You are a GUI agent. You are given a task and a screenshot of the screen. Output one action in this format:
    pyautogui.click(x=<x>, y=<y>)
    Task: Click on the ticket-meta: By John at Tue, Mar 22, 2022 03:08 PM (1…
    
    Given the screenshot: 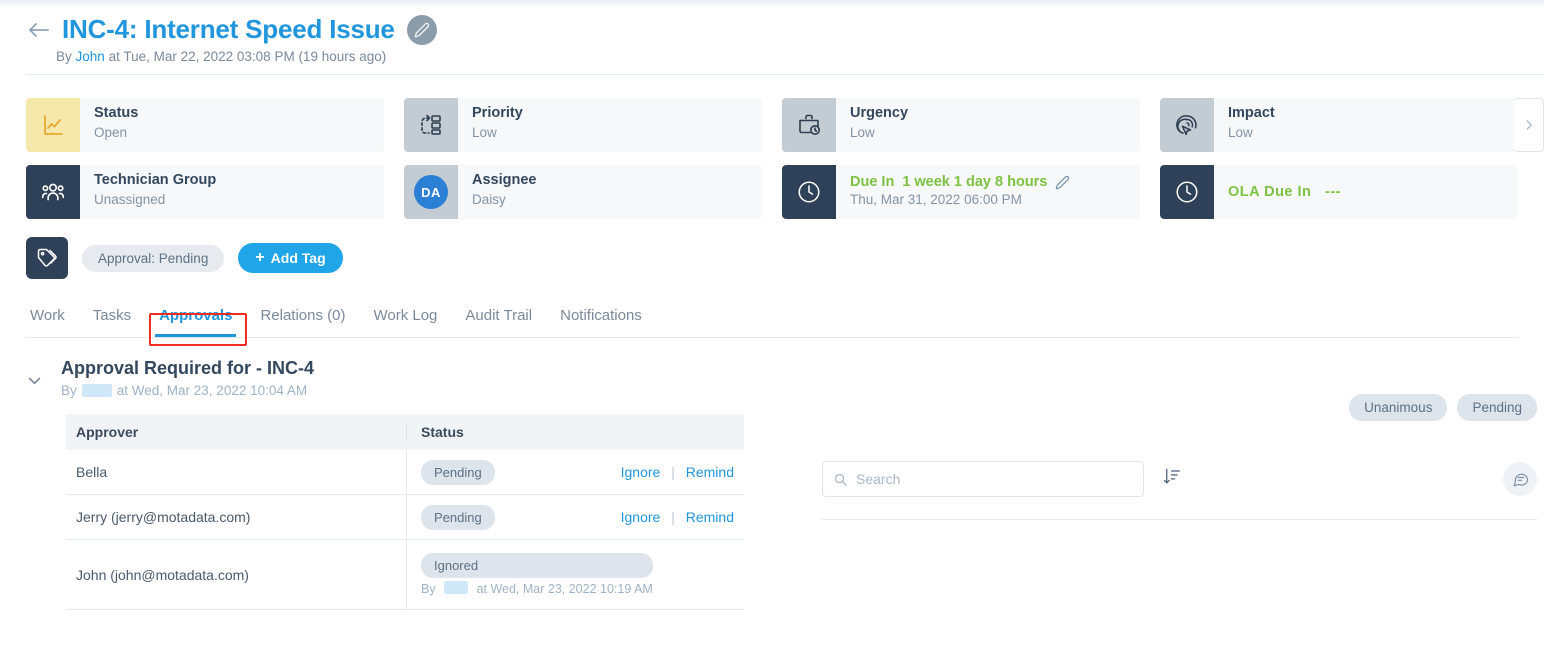 What is the action you would take?
    pyautogui.click(x=800, y=56)
    